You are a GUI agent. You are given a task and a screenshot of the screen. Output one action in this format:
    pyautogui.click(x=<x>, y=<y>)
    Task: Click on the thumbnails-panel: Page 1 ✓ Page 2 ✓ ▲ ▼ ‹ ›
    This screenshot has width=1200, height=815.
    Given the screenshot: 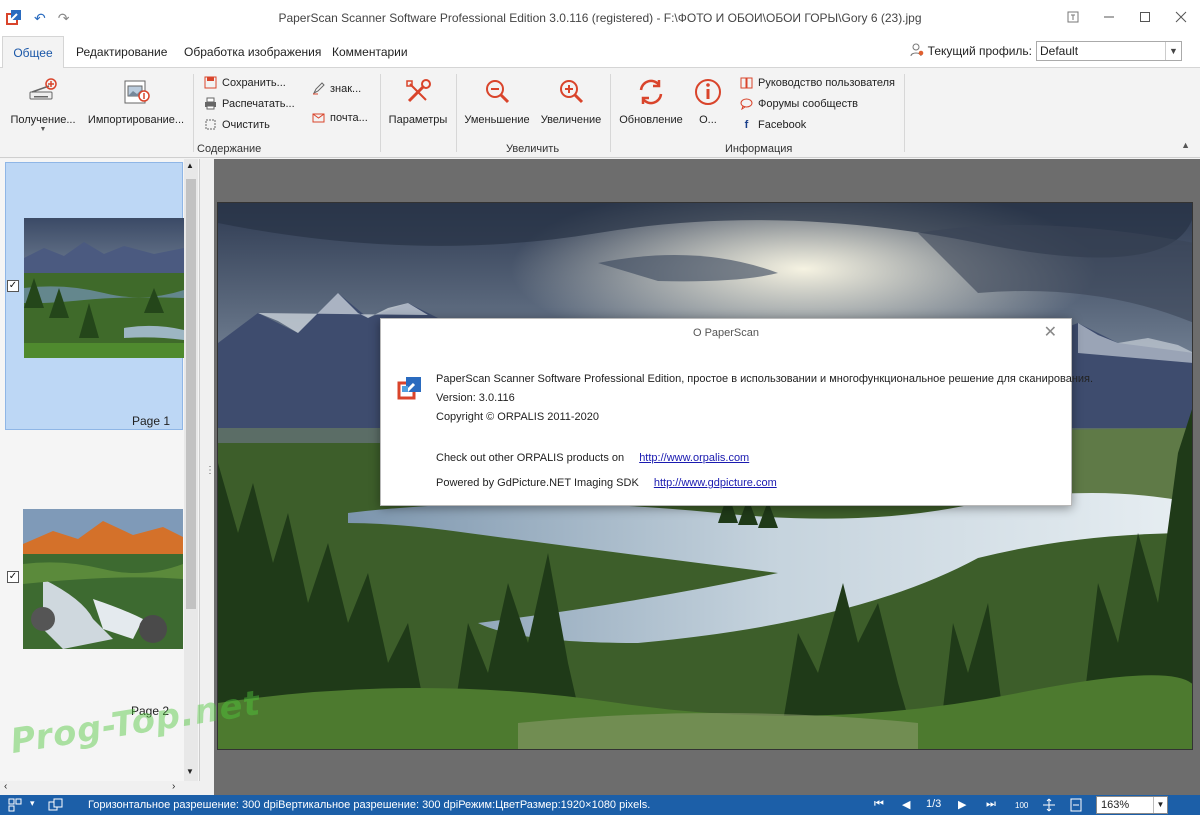 What is the action you would take?
    pyautogui.click(x=100, y=477)
    